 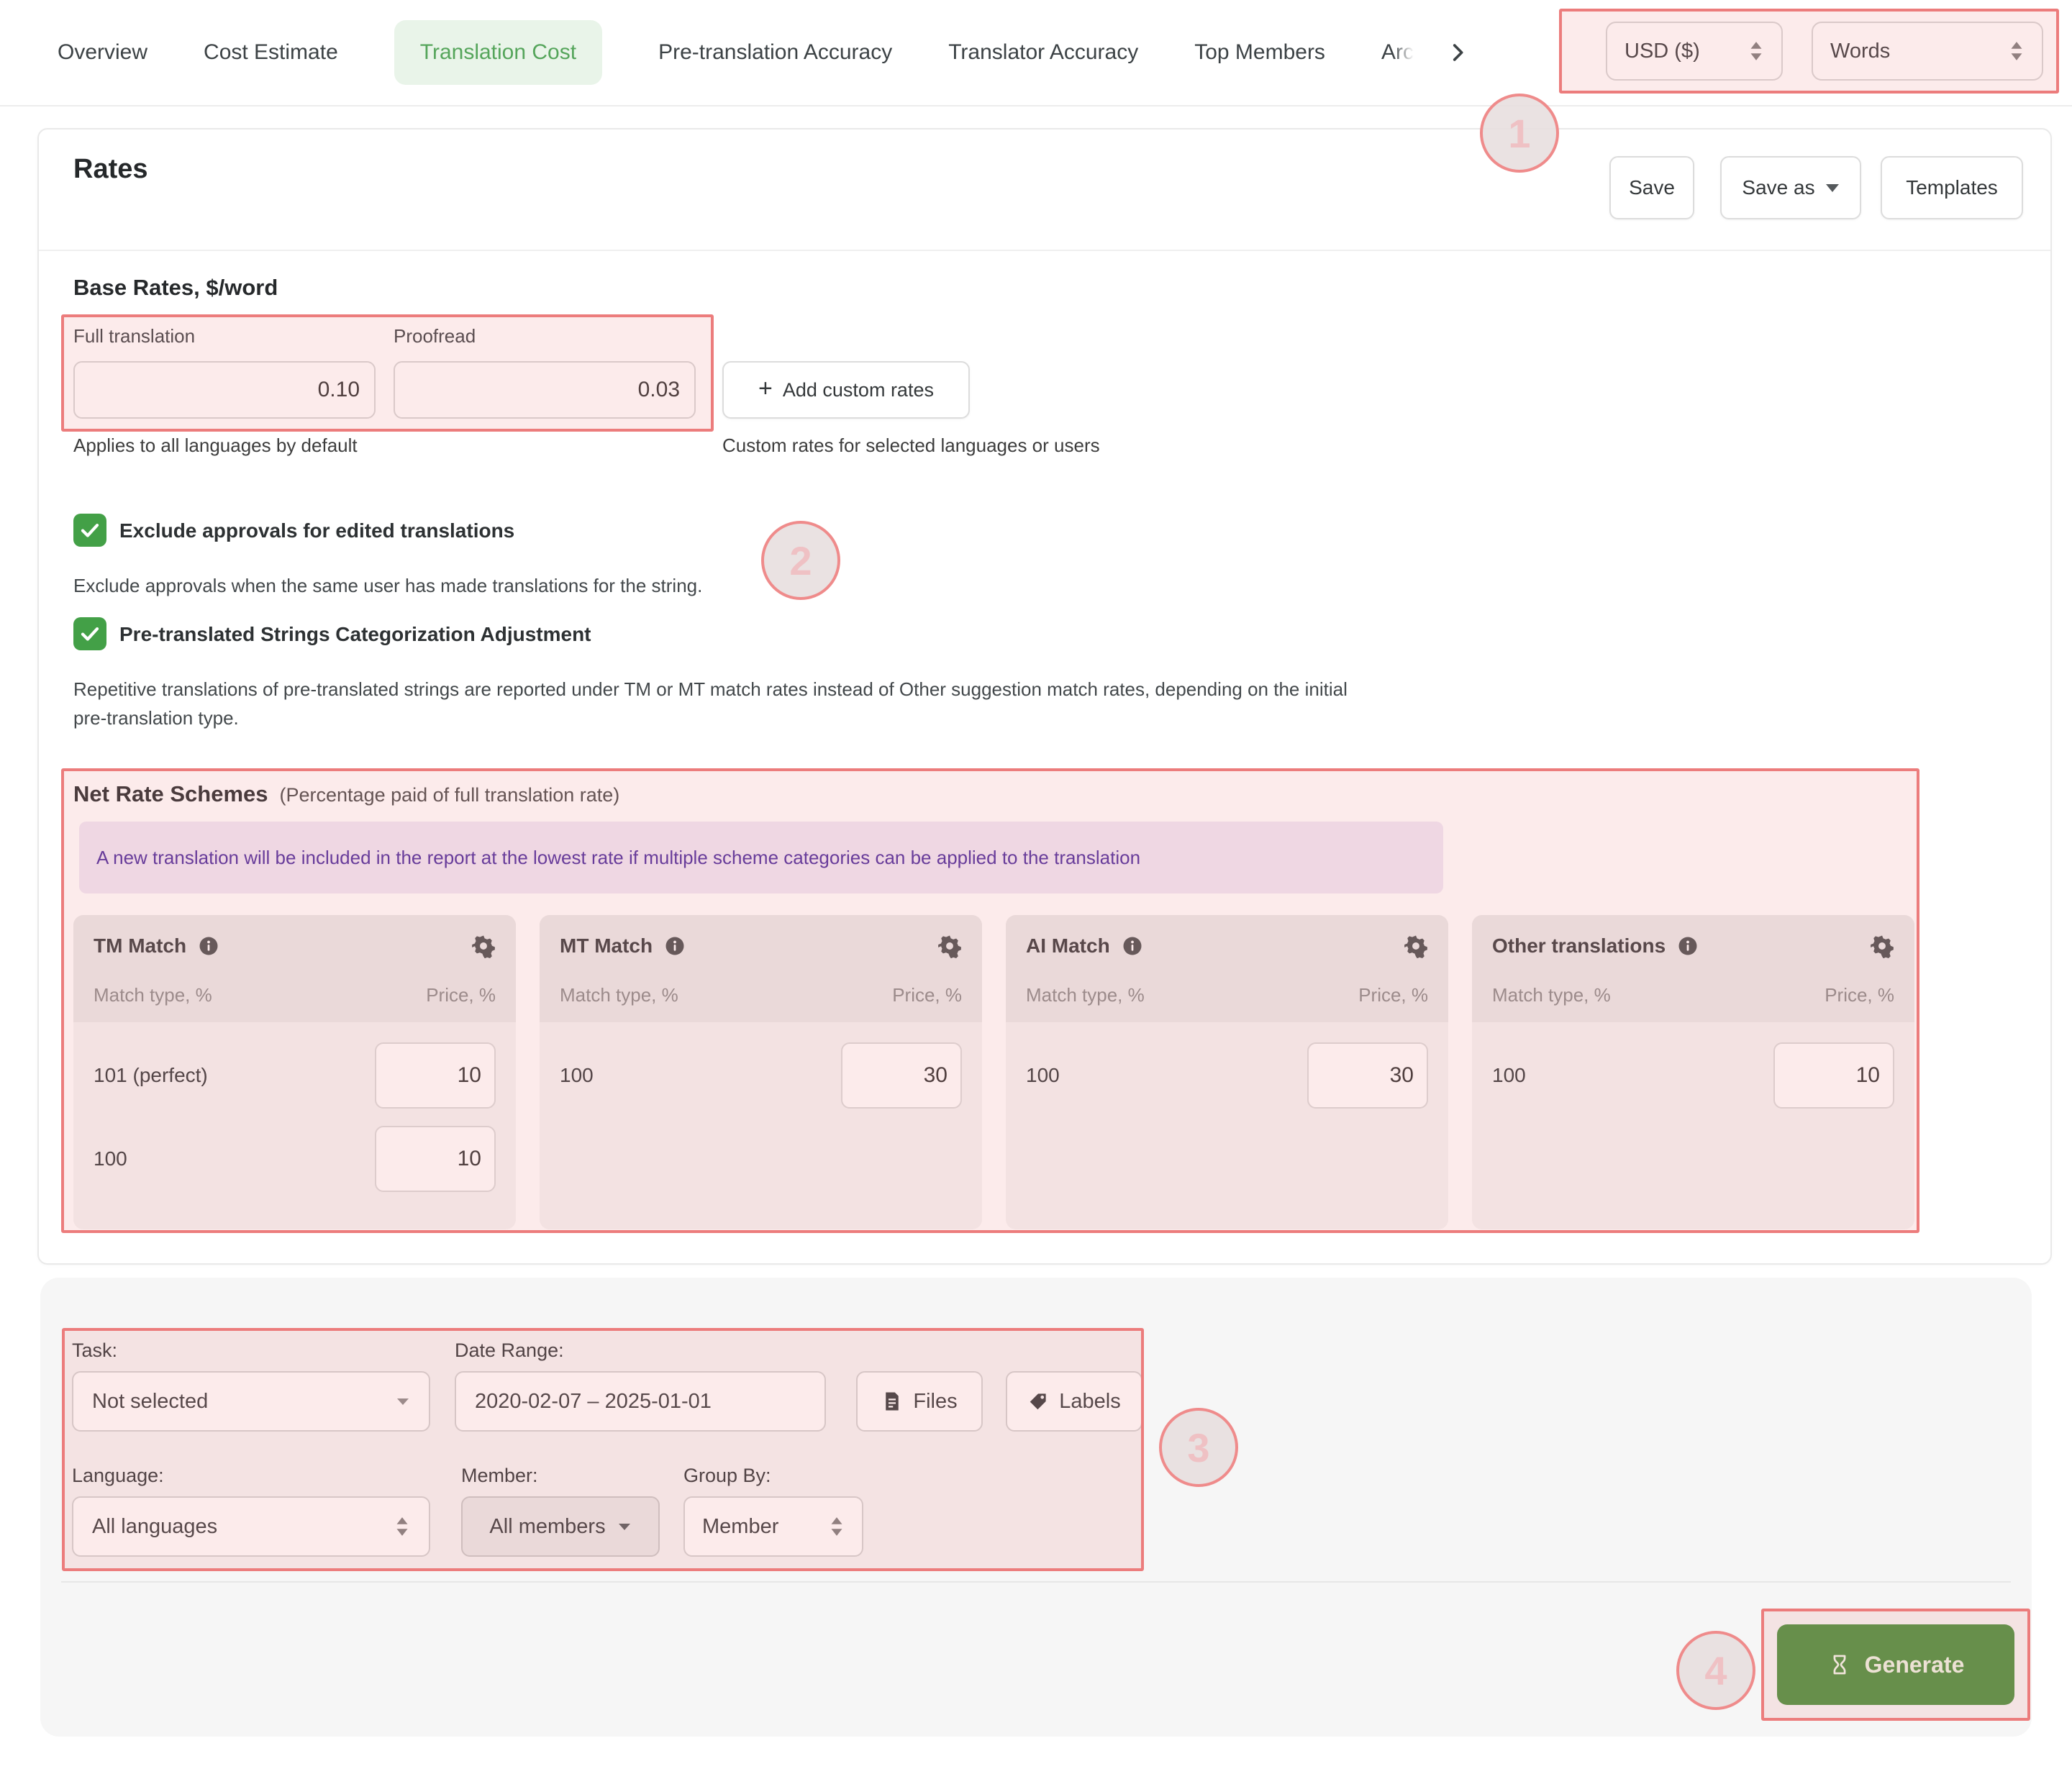 I want to click on date-range-value: 2020-02-07 – 2025-01-01, so click(x=593, y=1401).